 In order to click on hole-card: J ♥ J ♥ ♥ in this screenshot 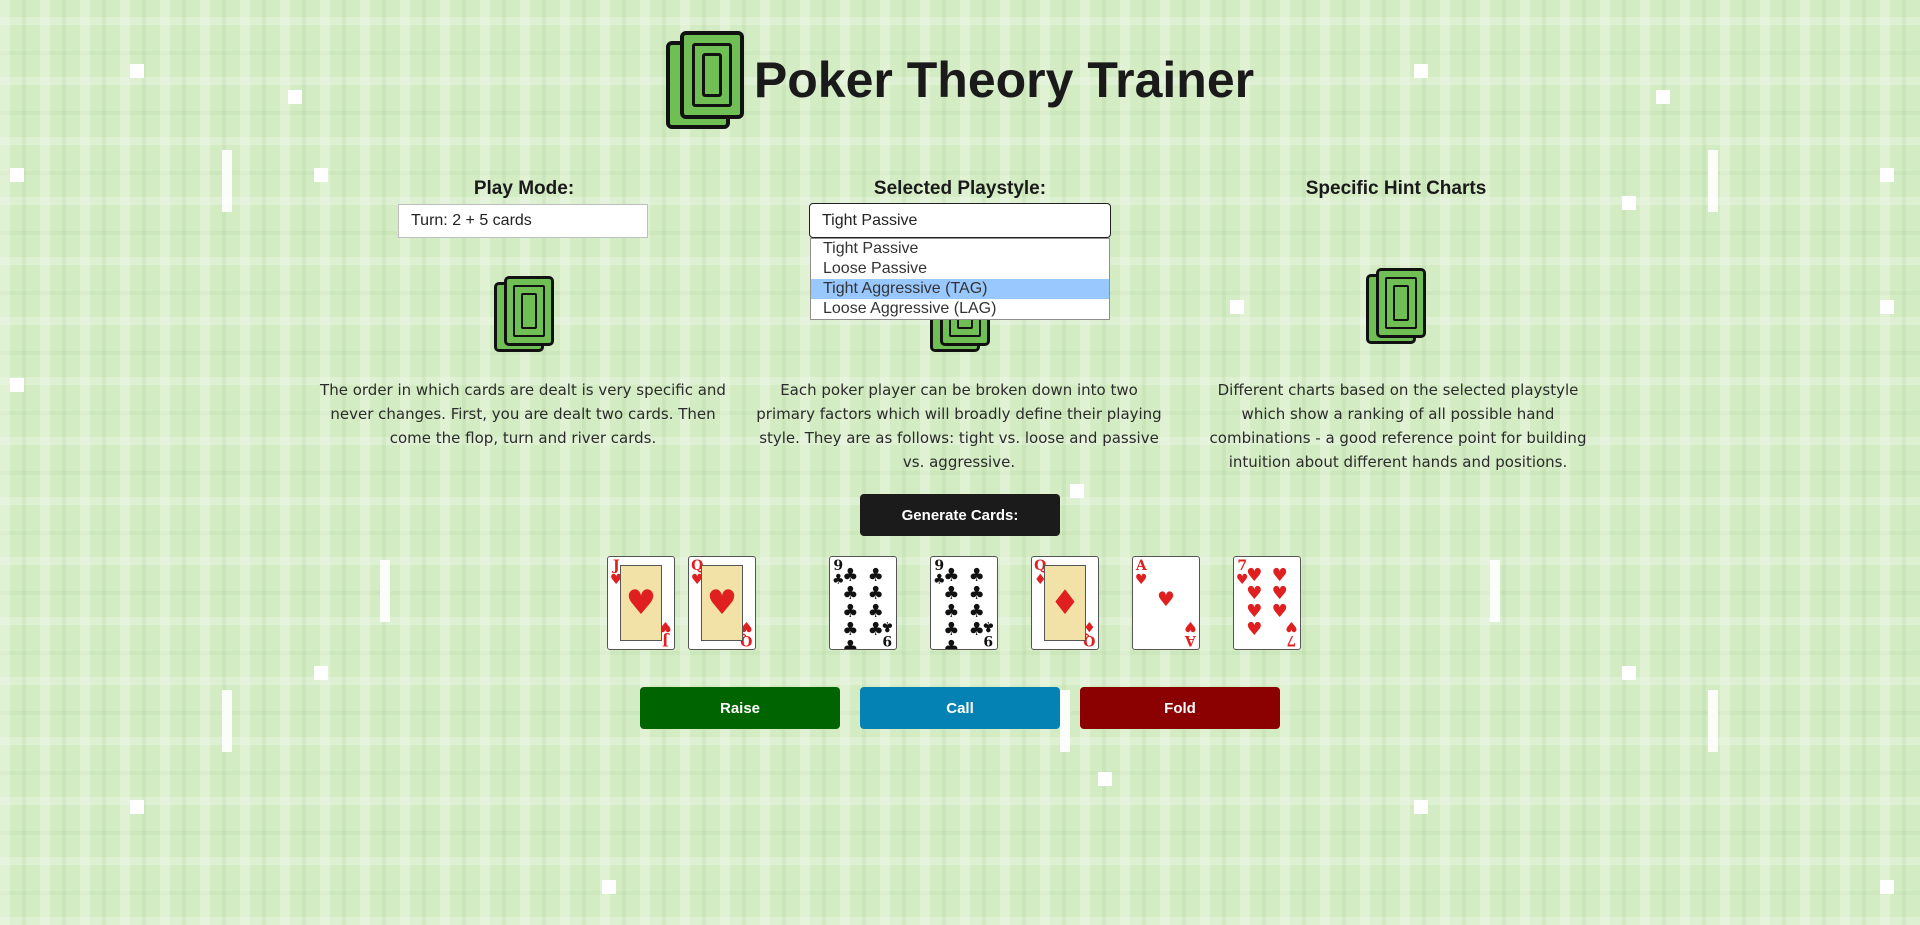, I will do `click(641, 603)`.